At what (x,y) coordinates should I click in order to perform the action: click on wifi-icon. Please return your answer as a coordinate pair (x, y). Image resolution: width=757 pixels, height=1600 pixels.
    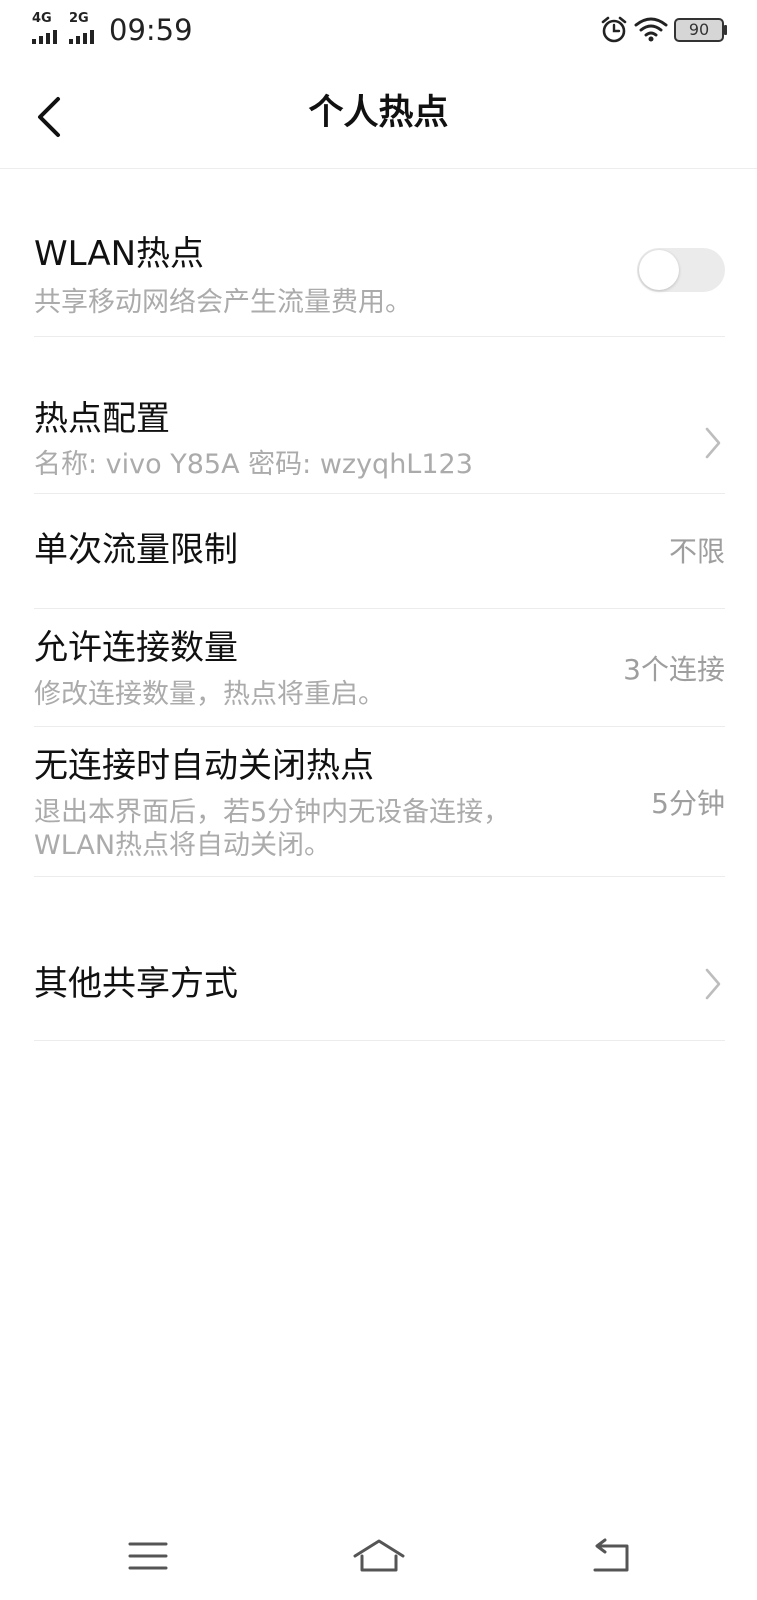
    Looking at the image, I should click on (651, 29).